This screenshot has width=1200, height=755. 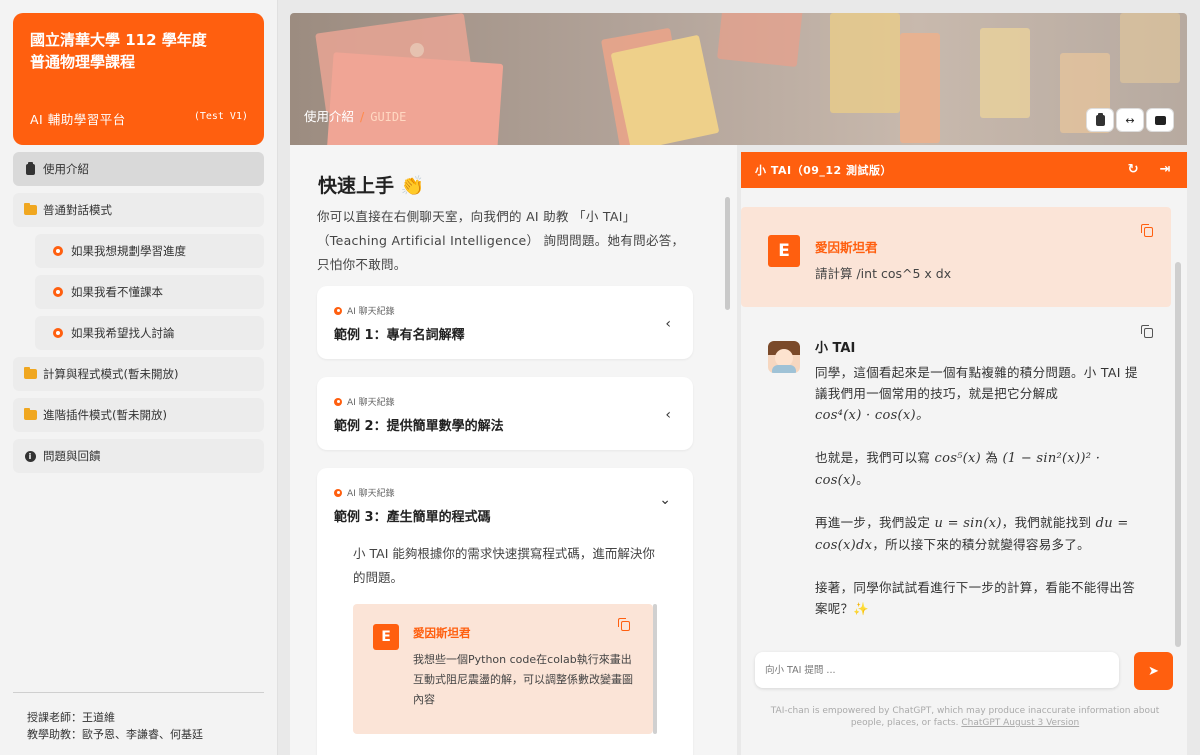 I want to click on sidebar-item-plugin-mode: 進階插件模式(暫未開放), so click(x=138, y=415).